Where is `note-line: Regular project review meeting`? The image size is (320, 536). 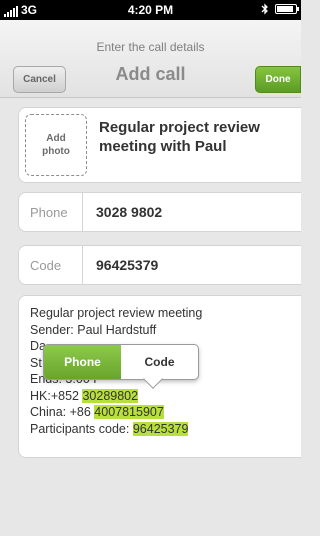
note-line: Regular project review meeting is located at coordinates (116, 313).